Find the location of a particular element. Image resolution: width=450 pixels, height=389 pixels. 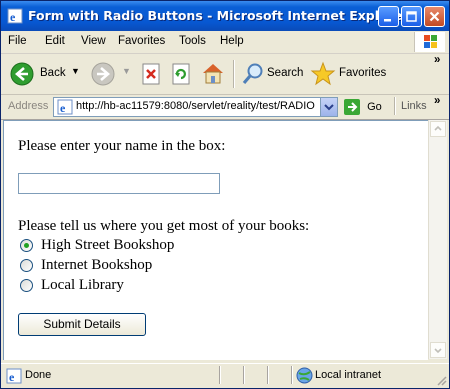

close-icon is located at coordinates (434, 16).